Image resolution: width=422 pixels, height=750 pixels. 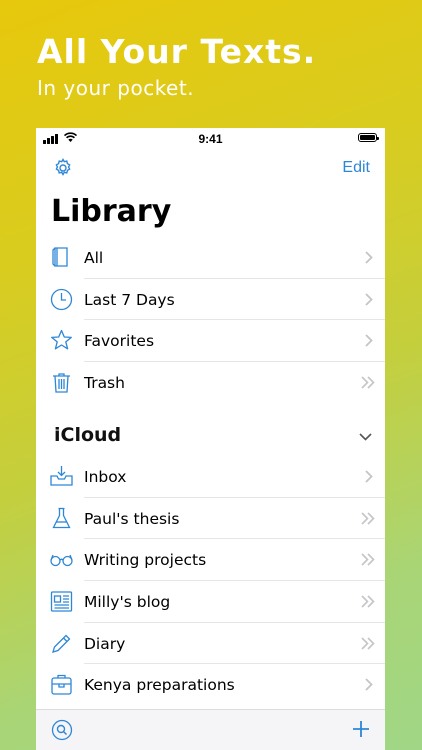 I want to click on library-item-last-7-days: Last 7 Days, so click(x=210, y=300).